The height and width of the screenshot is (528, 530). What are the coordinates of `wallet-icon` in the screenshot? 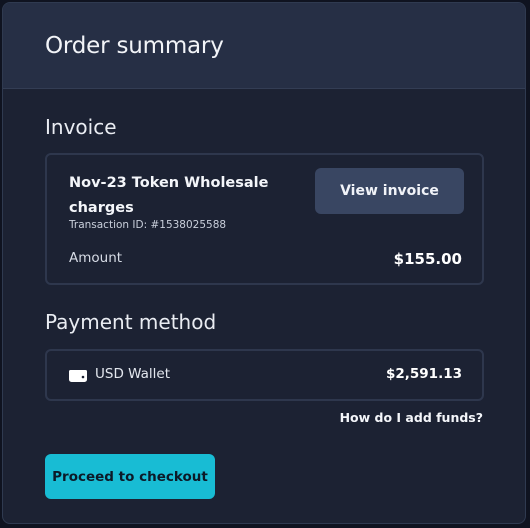 It's located at (78, 375).